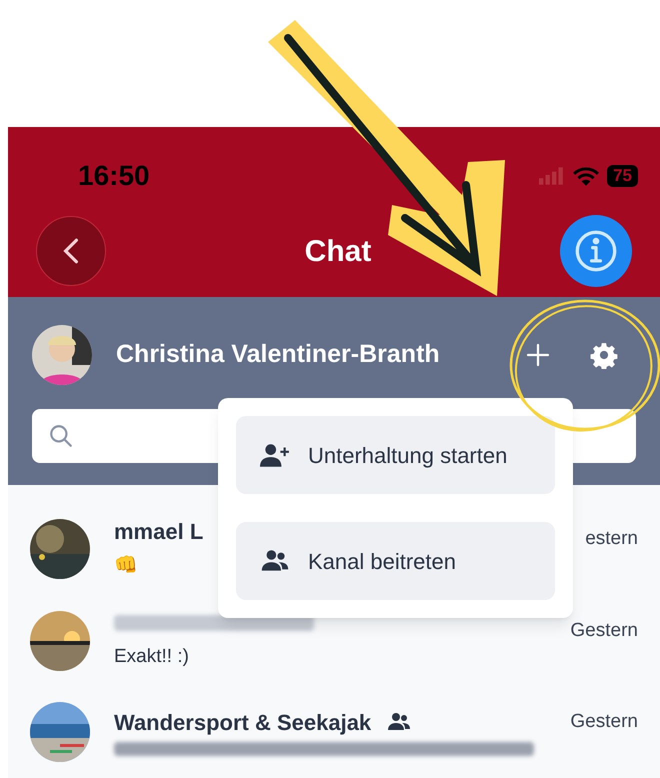 Image resolution: width=660 pixels, height=778 pixels. I want to click on chat-name: mmael L, so click(159, 532).